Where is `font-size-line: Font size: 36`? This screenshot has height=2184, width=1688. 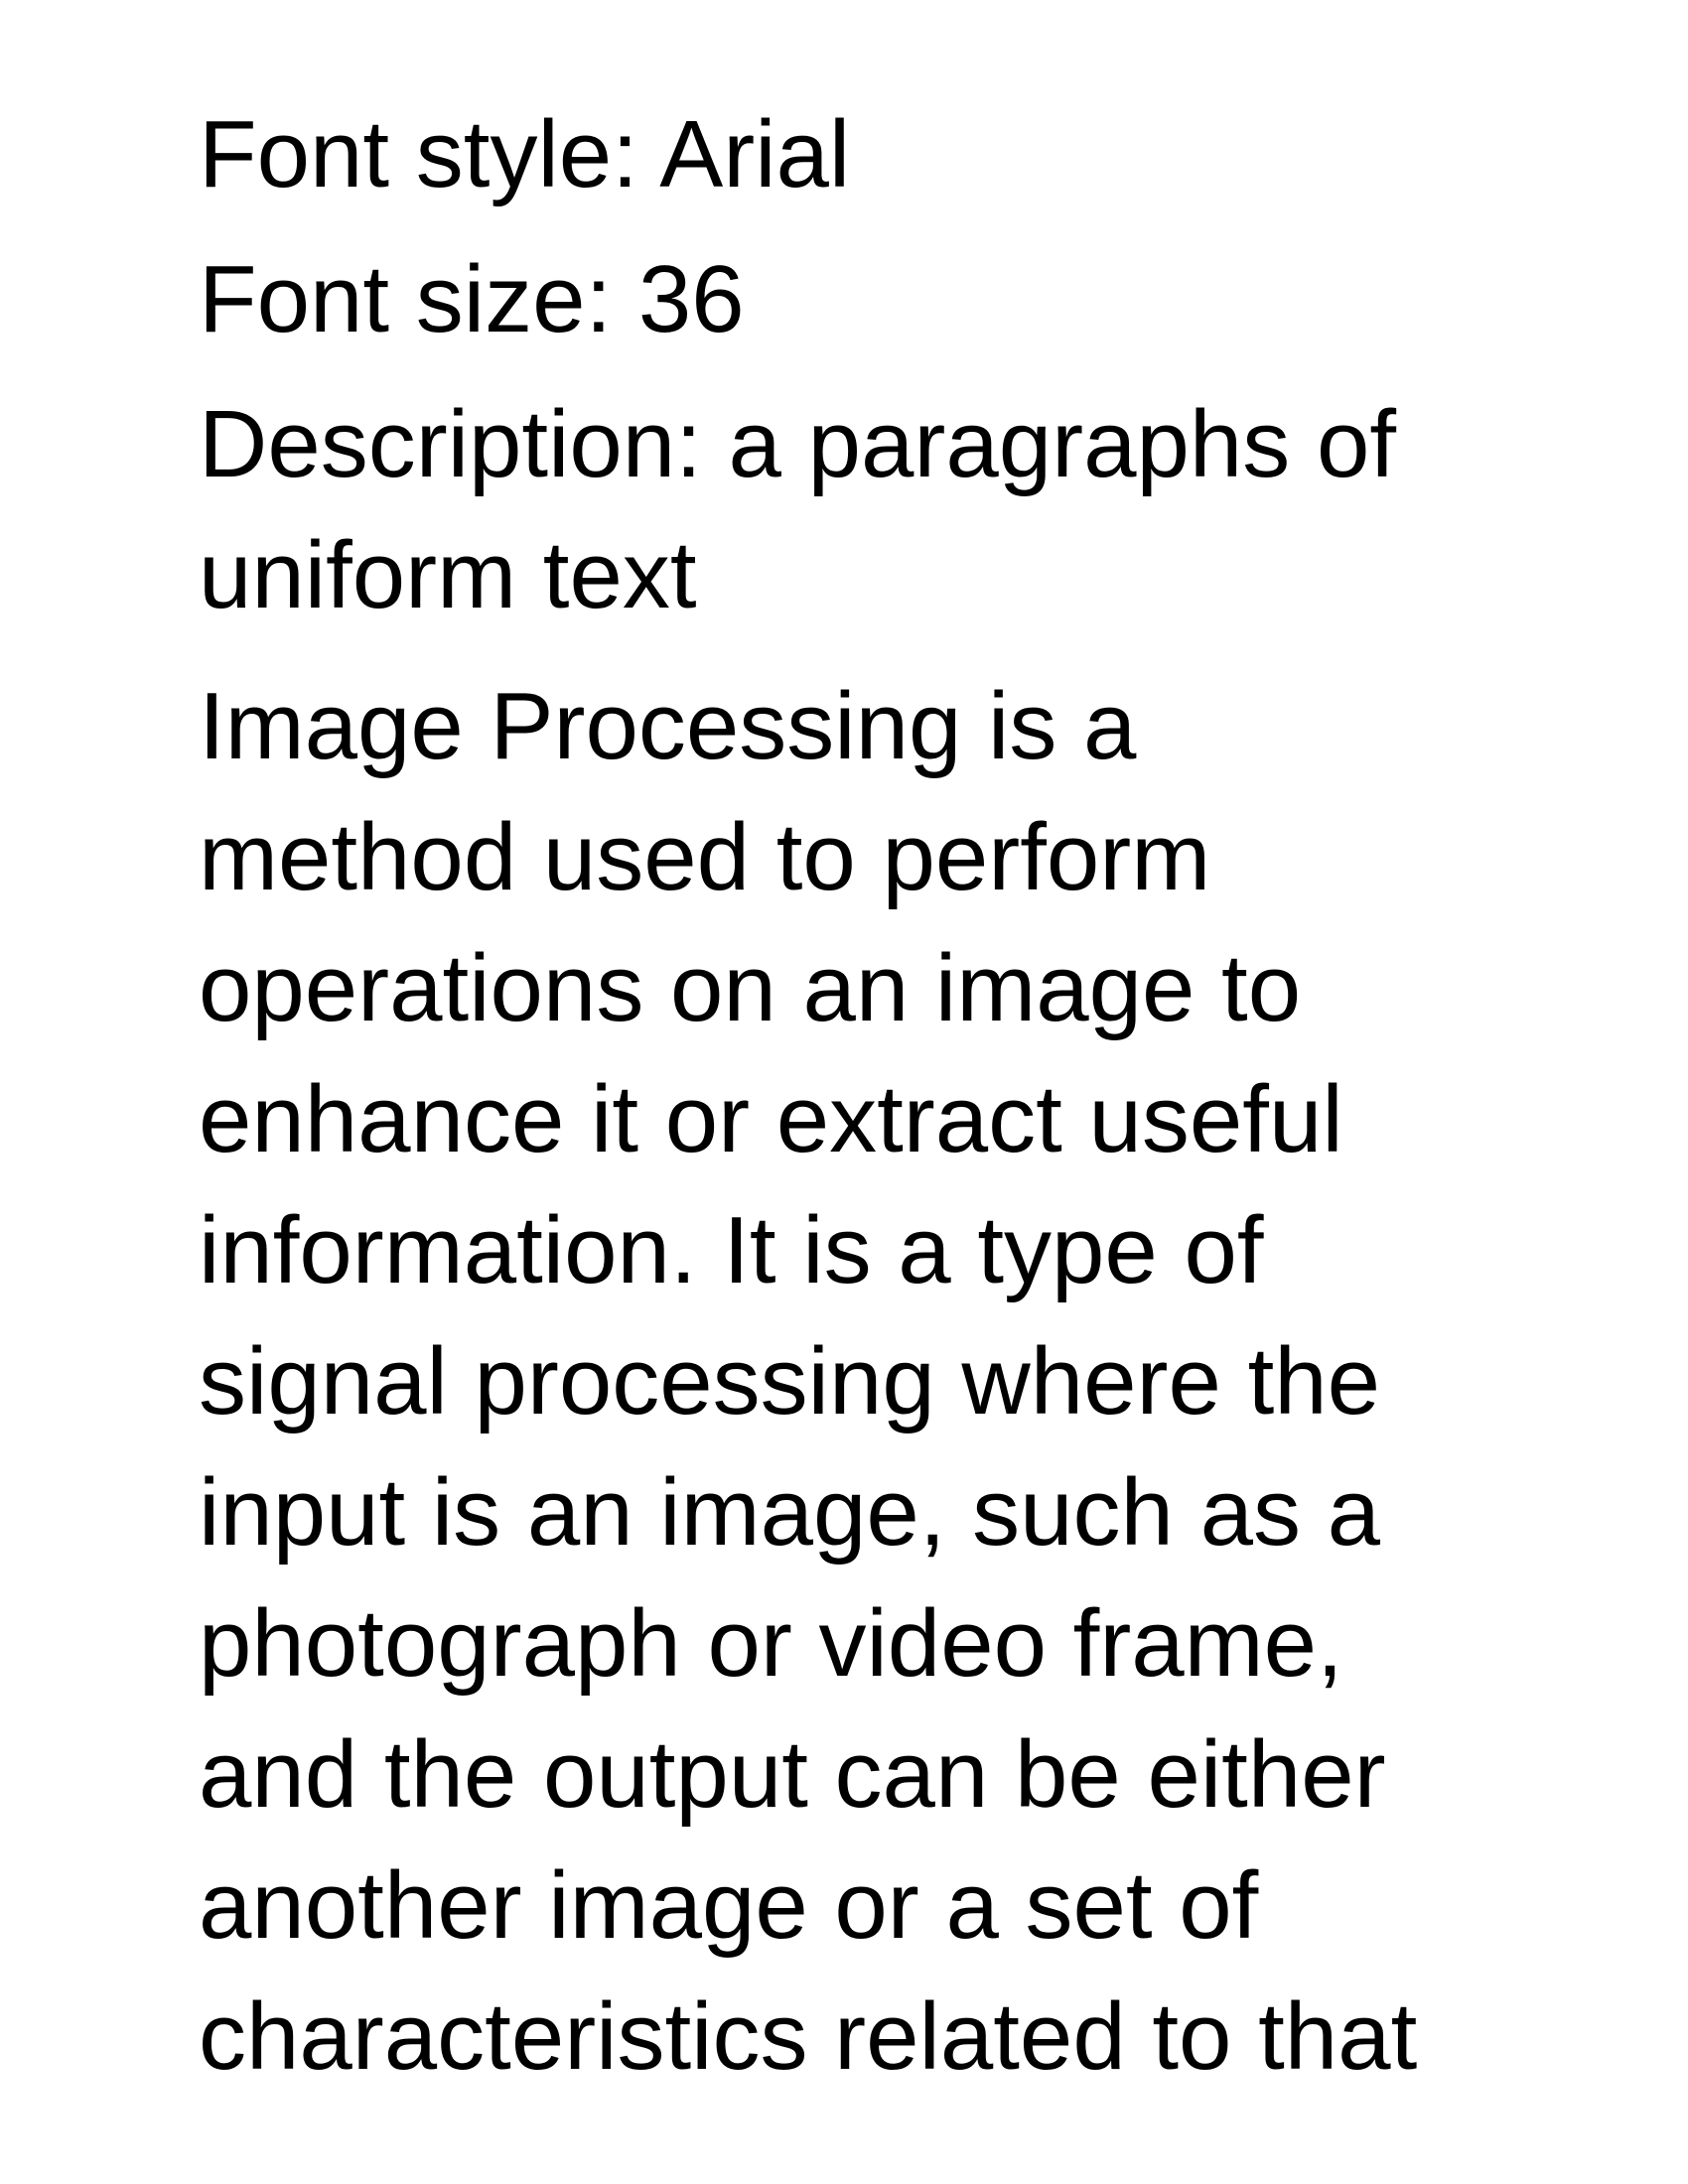
font-size-line: Font size: 36 is located at coordinates (854, 299).